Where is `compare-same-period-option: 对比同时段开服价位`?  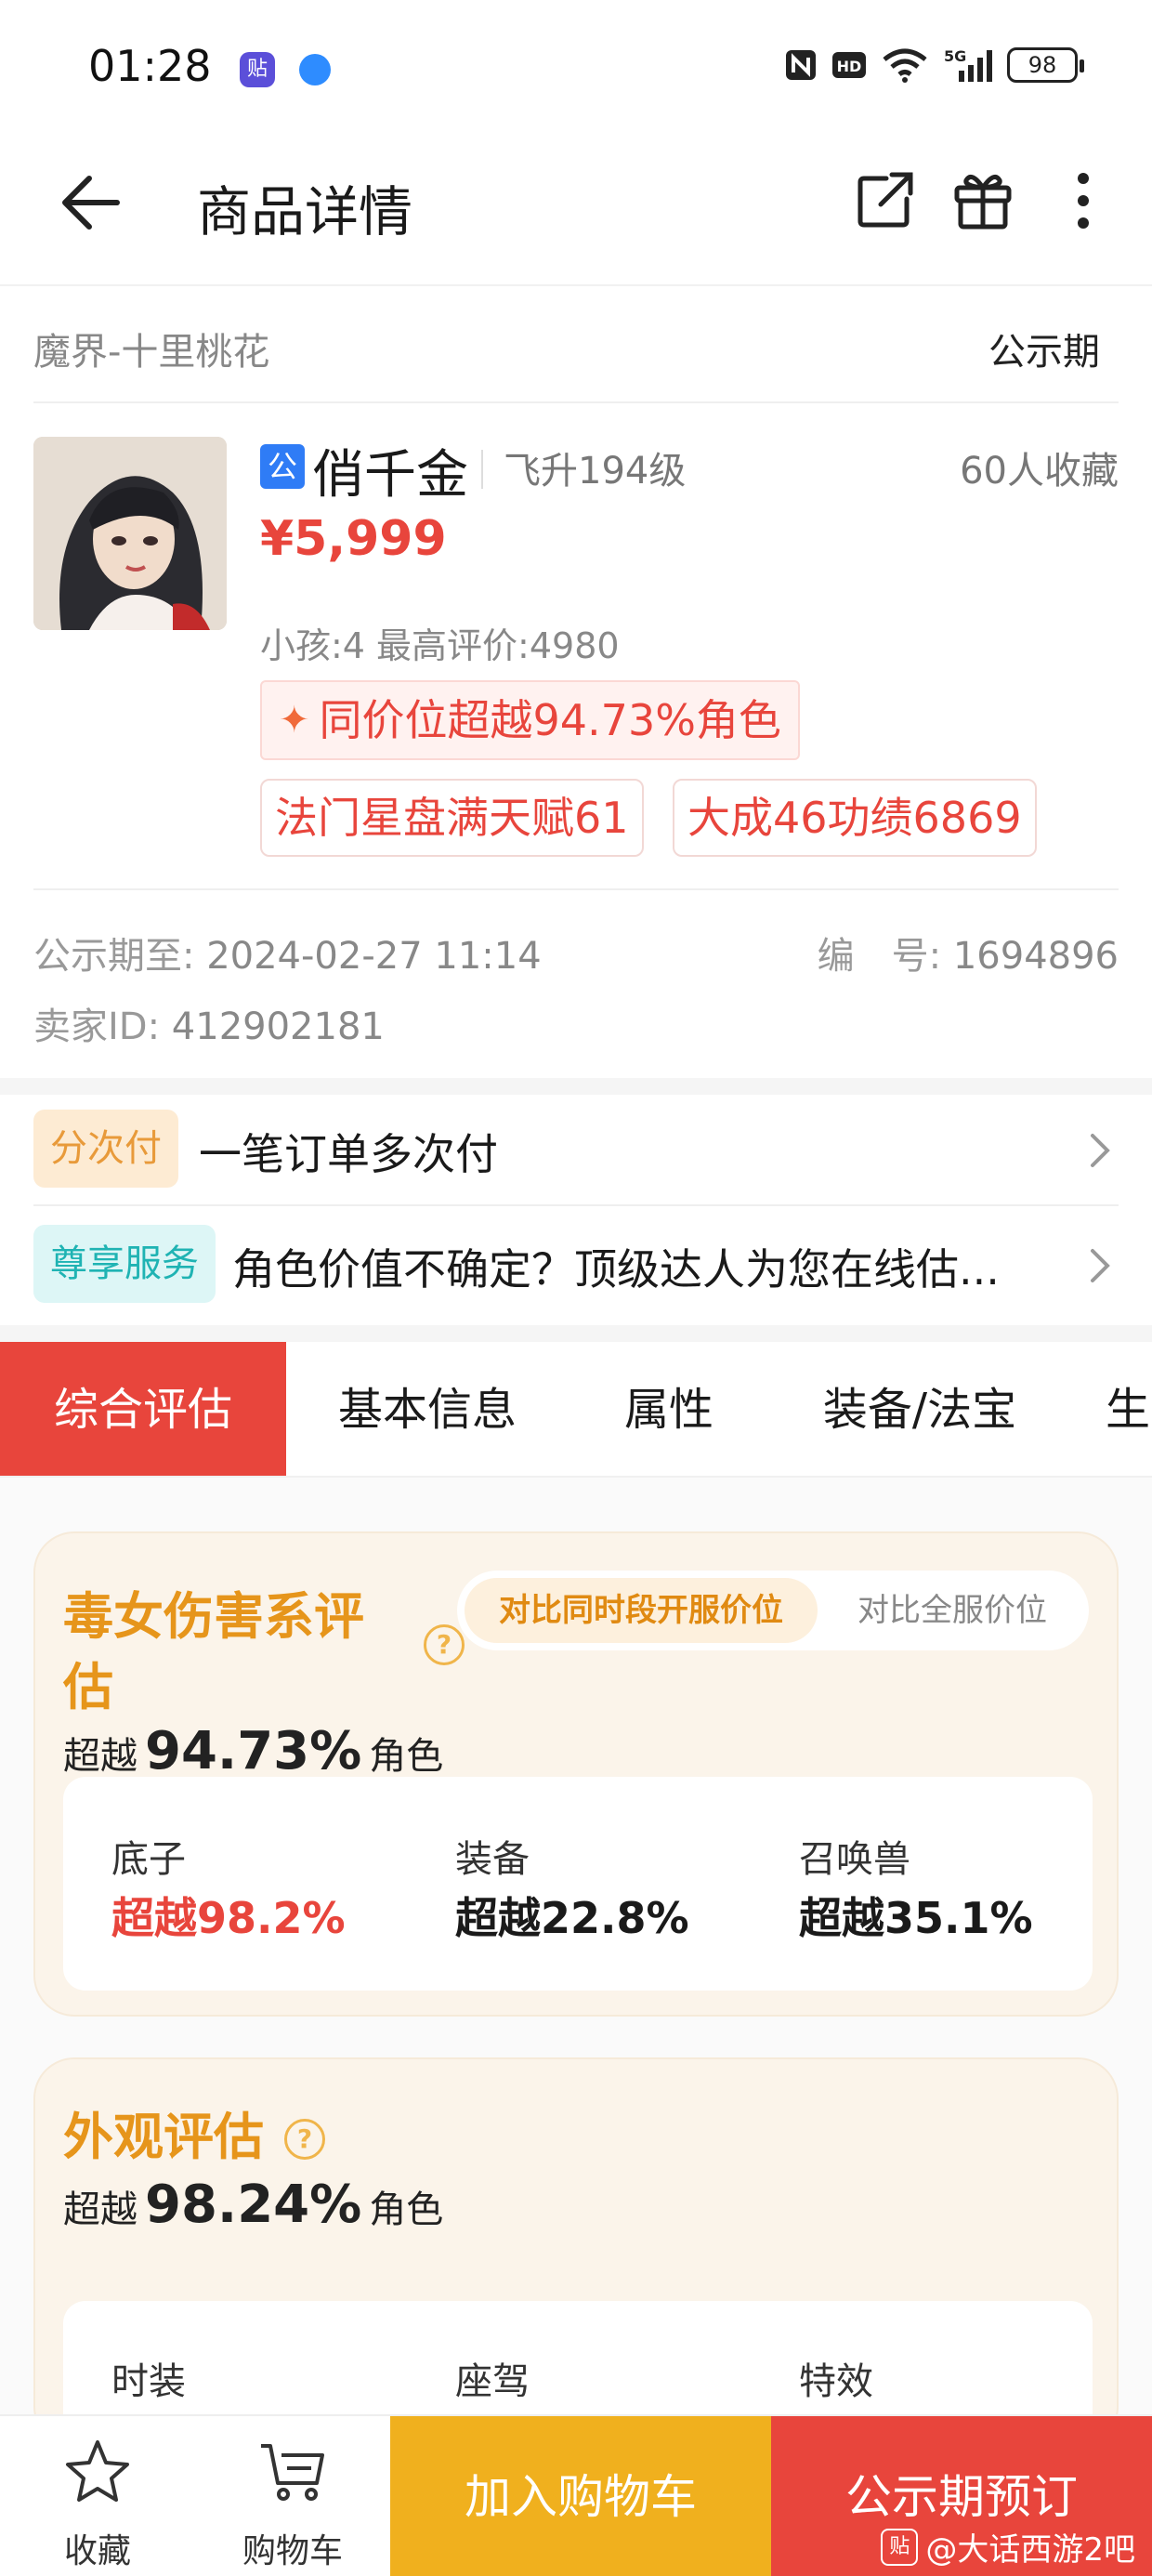 compare-same-period-option: 对比同时段开服价位 is located at coordinates (641, 1610).